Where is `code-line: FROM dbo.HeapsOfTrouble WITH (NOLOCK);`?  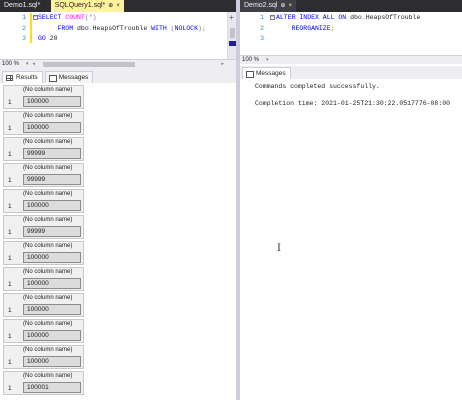 code-line: FROM dbo.HeapsOfTrouble WITH (NOLOCK); is located at coordinates (122, 28).